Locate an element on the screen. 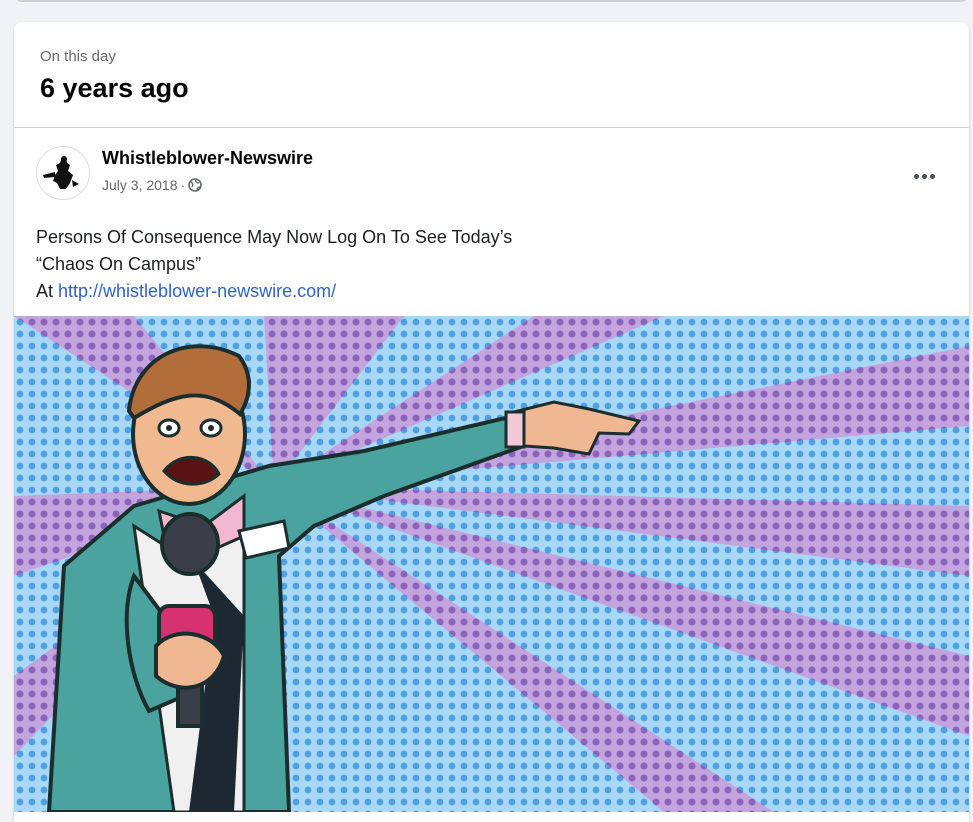  post-meta: July 3, 2018 · is located at coordinates (152, 185).